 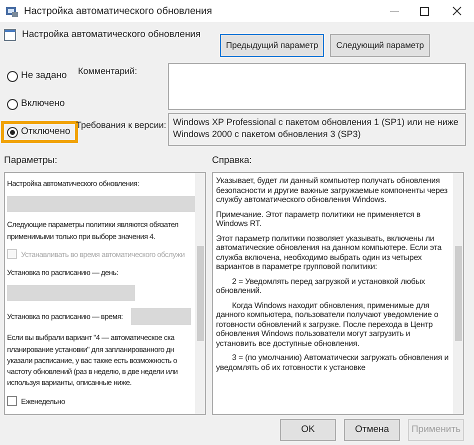 I want to click on help-paragraph: Когда Windows находит обновления, применимые для данного компьютера, пользователи получают уведомление о готовности обновлений к загрузке. После перехода в Центр обновления Windows пользователи могут загрузить и установить все доступные обновления., so click(x=328, y=324).